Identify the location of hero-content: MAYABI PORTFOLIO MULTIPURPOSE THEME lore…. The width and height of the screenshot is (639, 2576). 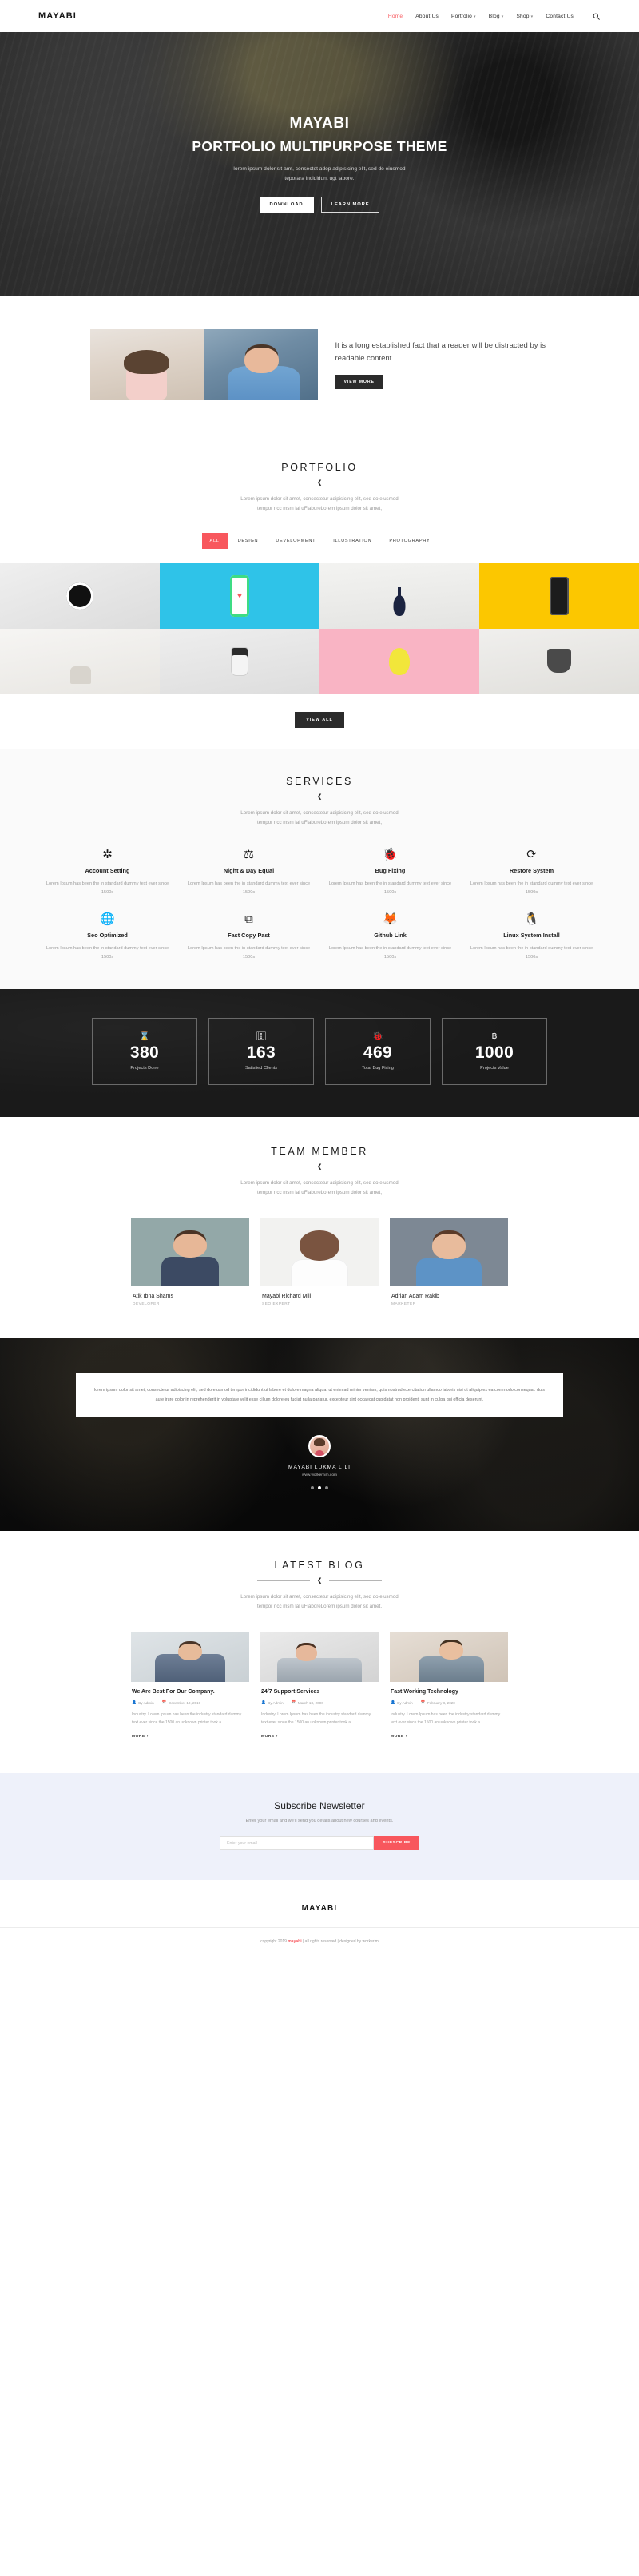
(319, 164).